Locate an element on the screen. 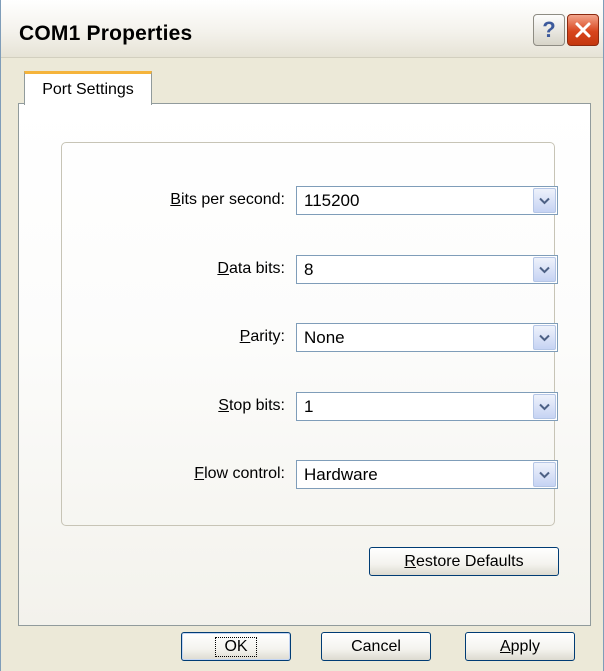 This screenshot has width=604, height=671. tab-label: Port Settings is located at coordinates (88, 89).